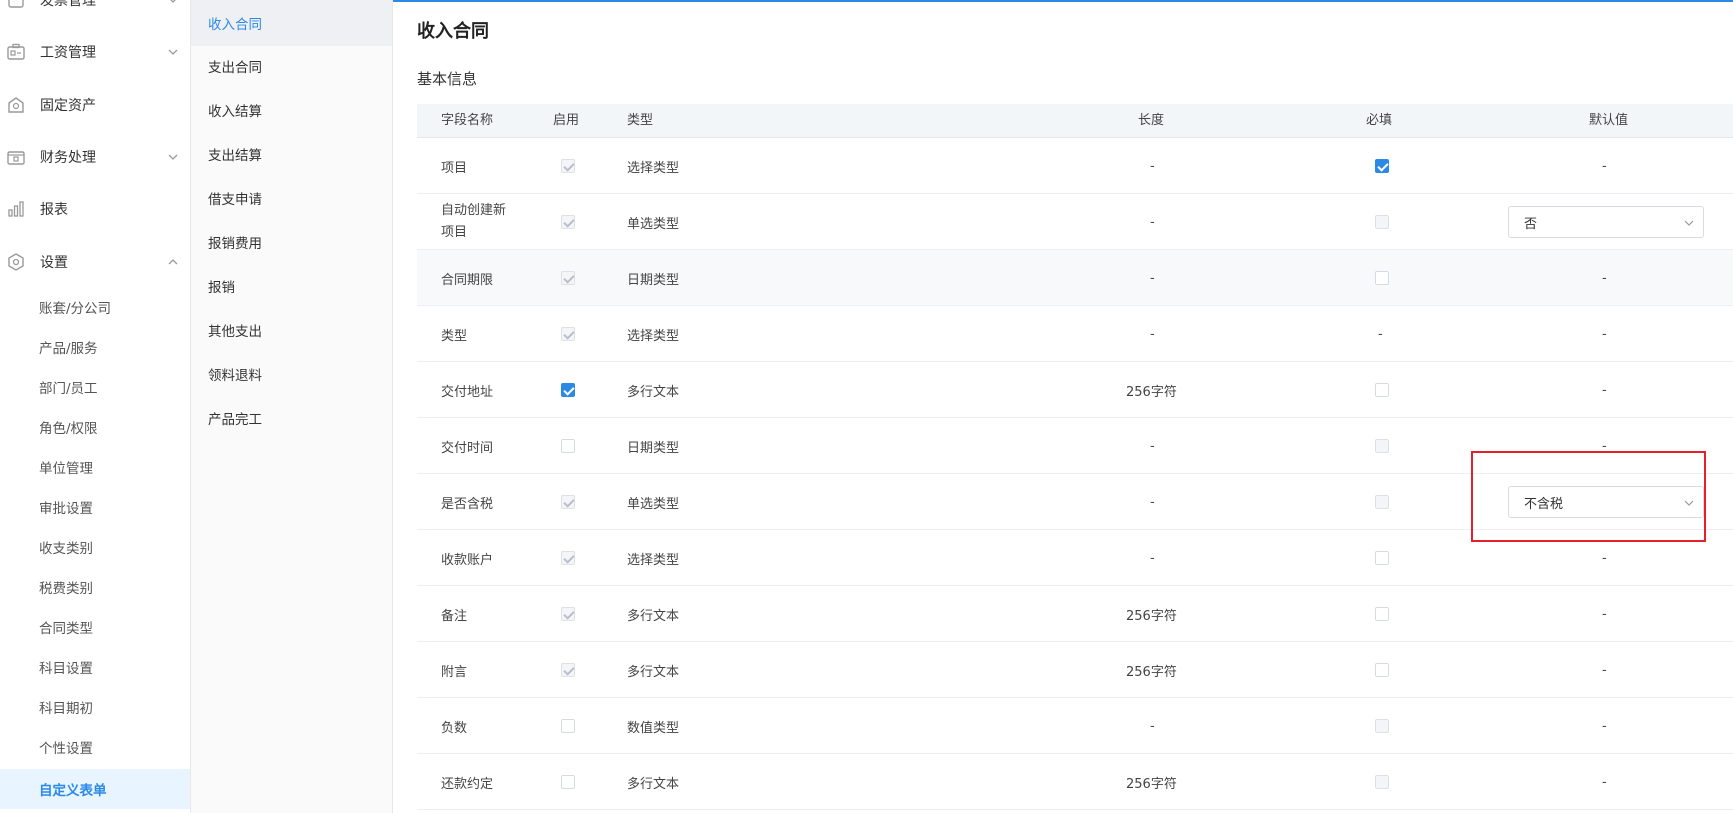  I want to click on table-row: 是否含税 单选类型 - 不含税, so click(1075, 502).